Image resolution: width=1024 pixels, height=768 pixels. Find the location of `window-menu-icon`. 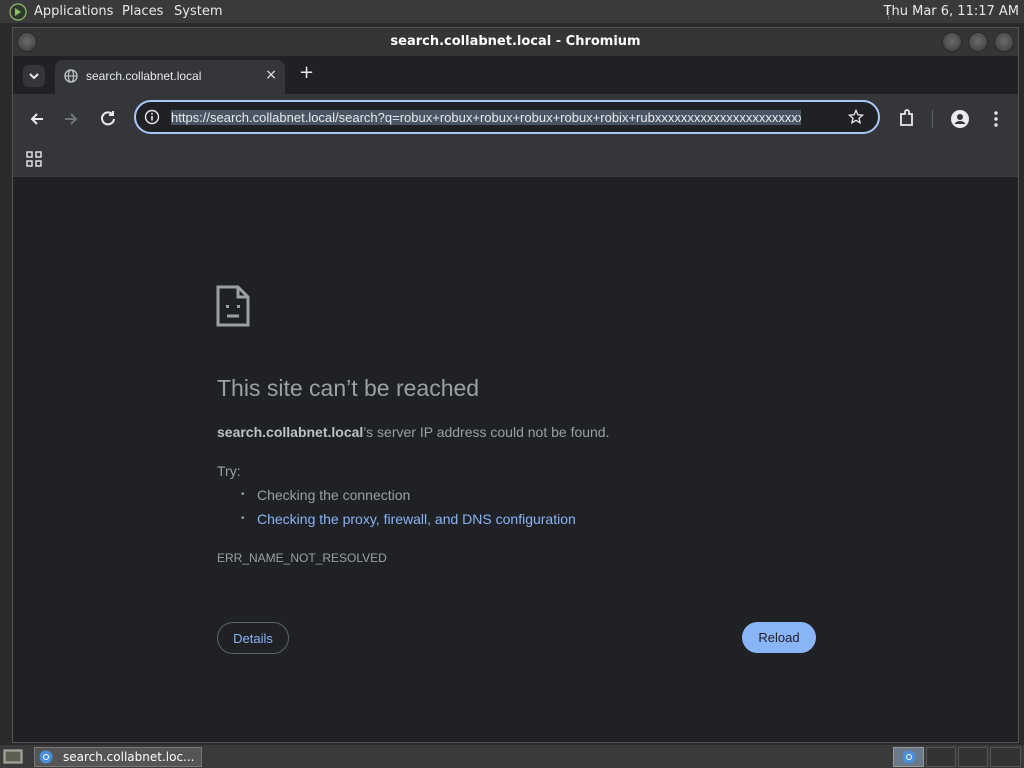

window-menu-icon is located at coordinates (27, 42).